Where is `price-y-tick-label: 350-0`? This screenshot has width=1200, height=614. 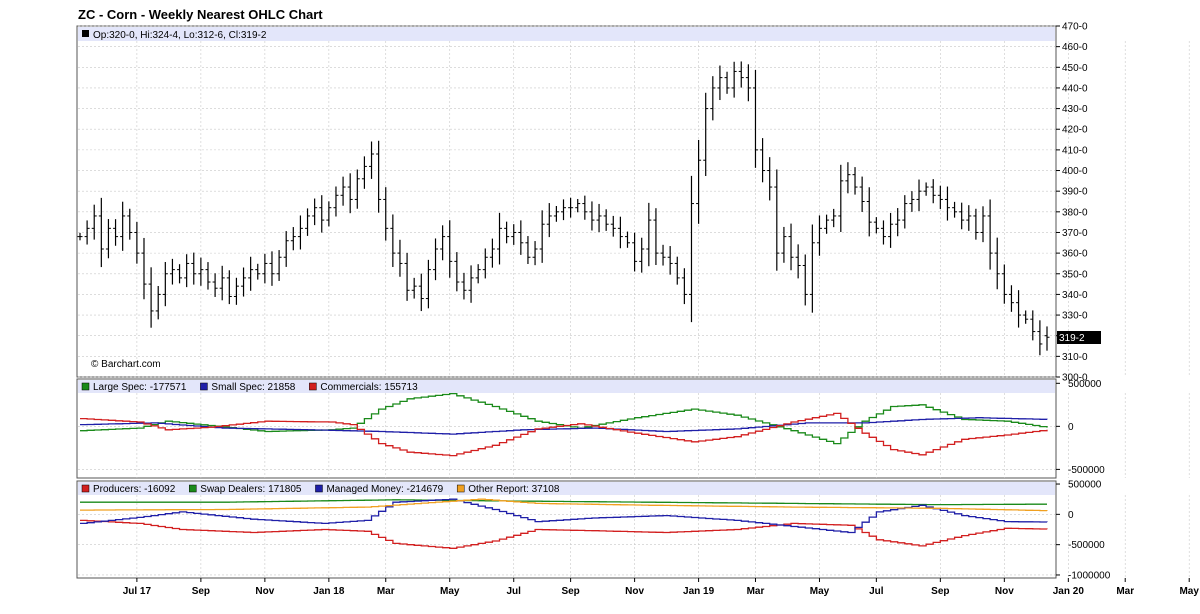 price-y-tick-label: 350-0 is located at coordinates (1075, 274).